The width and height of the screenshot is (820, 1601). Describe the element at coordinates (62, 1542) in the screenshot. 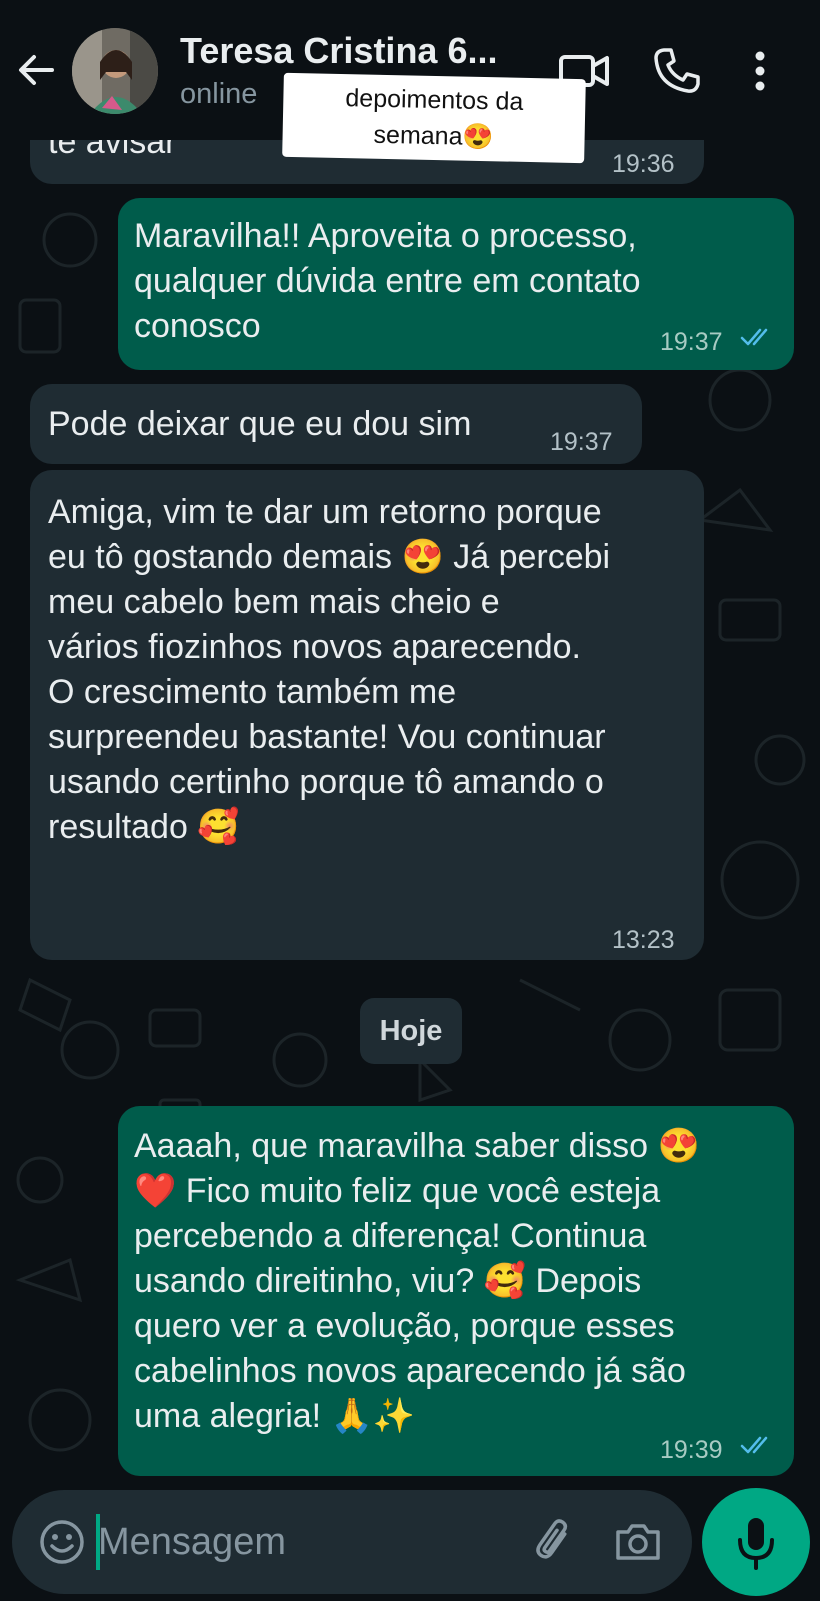

I see `emoji-icon` at that location.